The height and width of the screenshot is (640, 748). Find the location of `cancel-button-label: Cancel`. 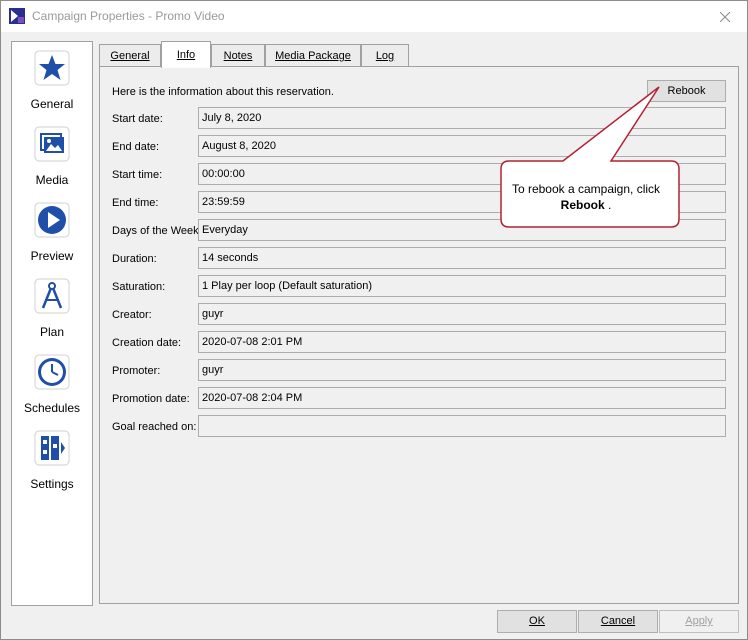

cancel-button-label: Cancel is located at coordinates (618, 621).